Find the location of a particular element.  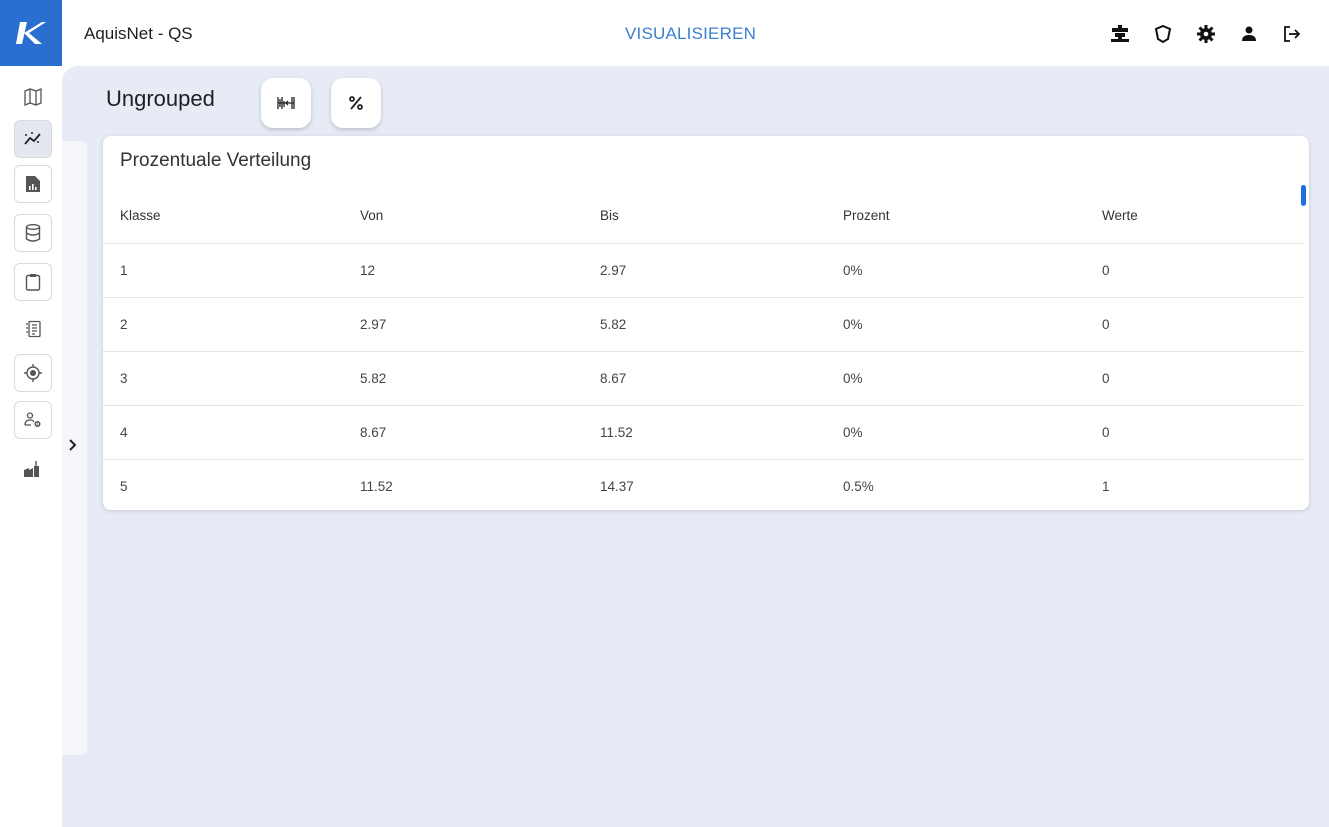

cell-werte: 1 is located at coordinates (1106, 486).